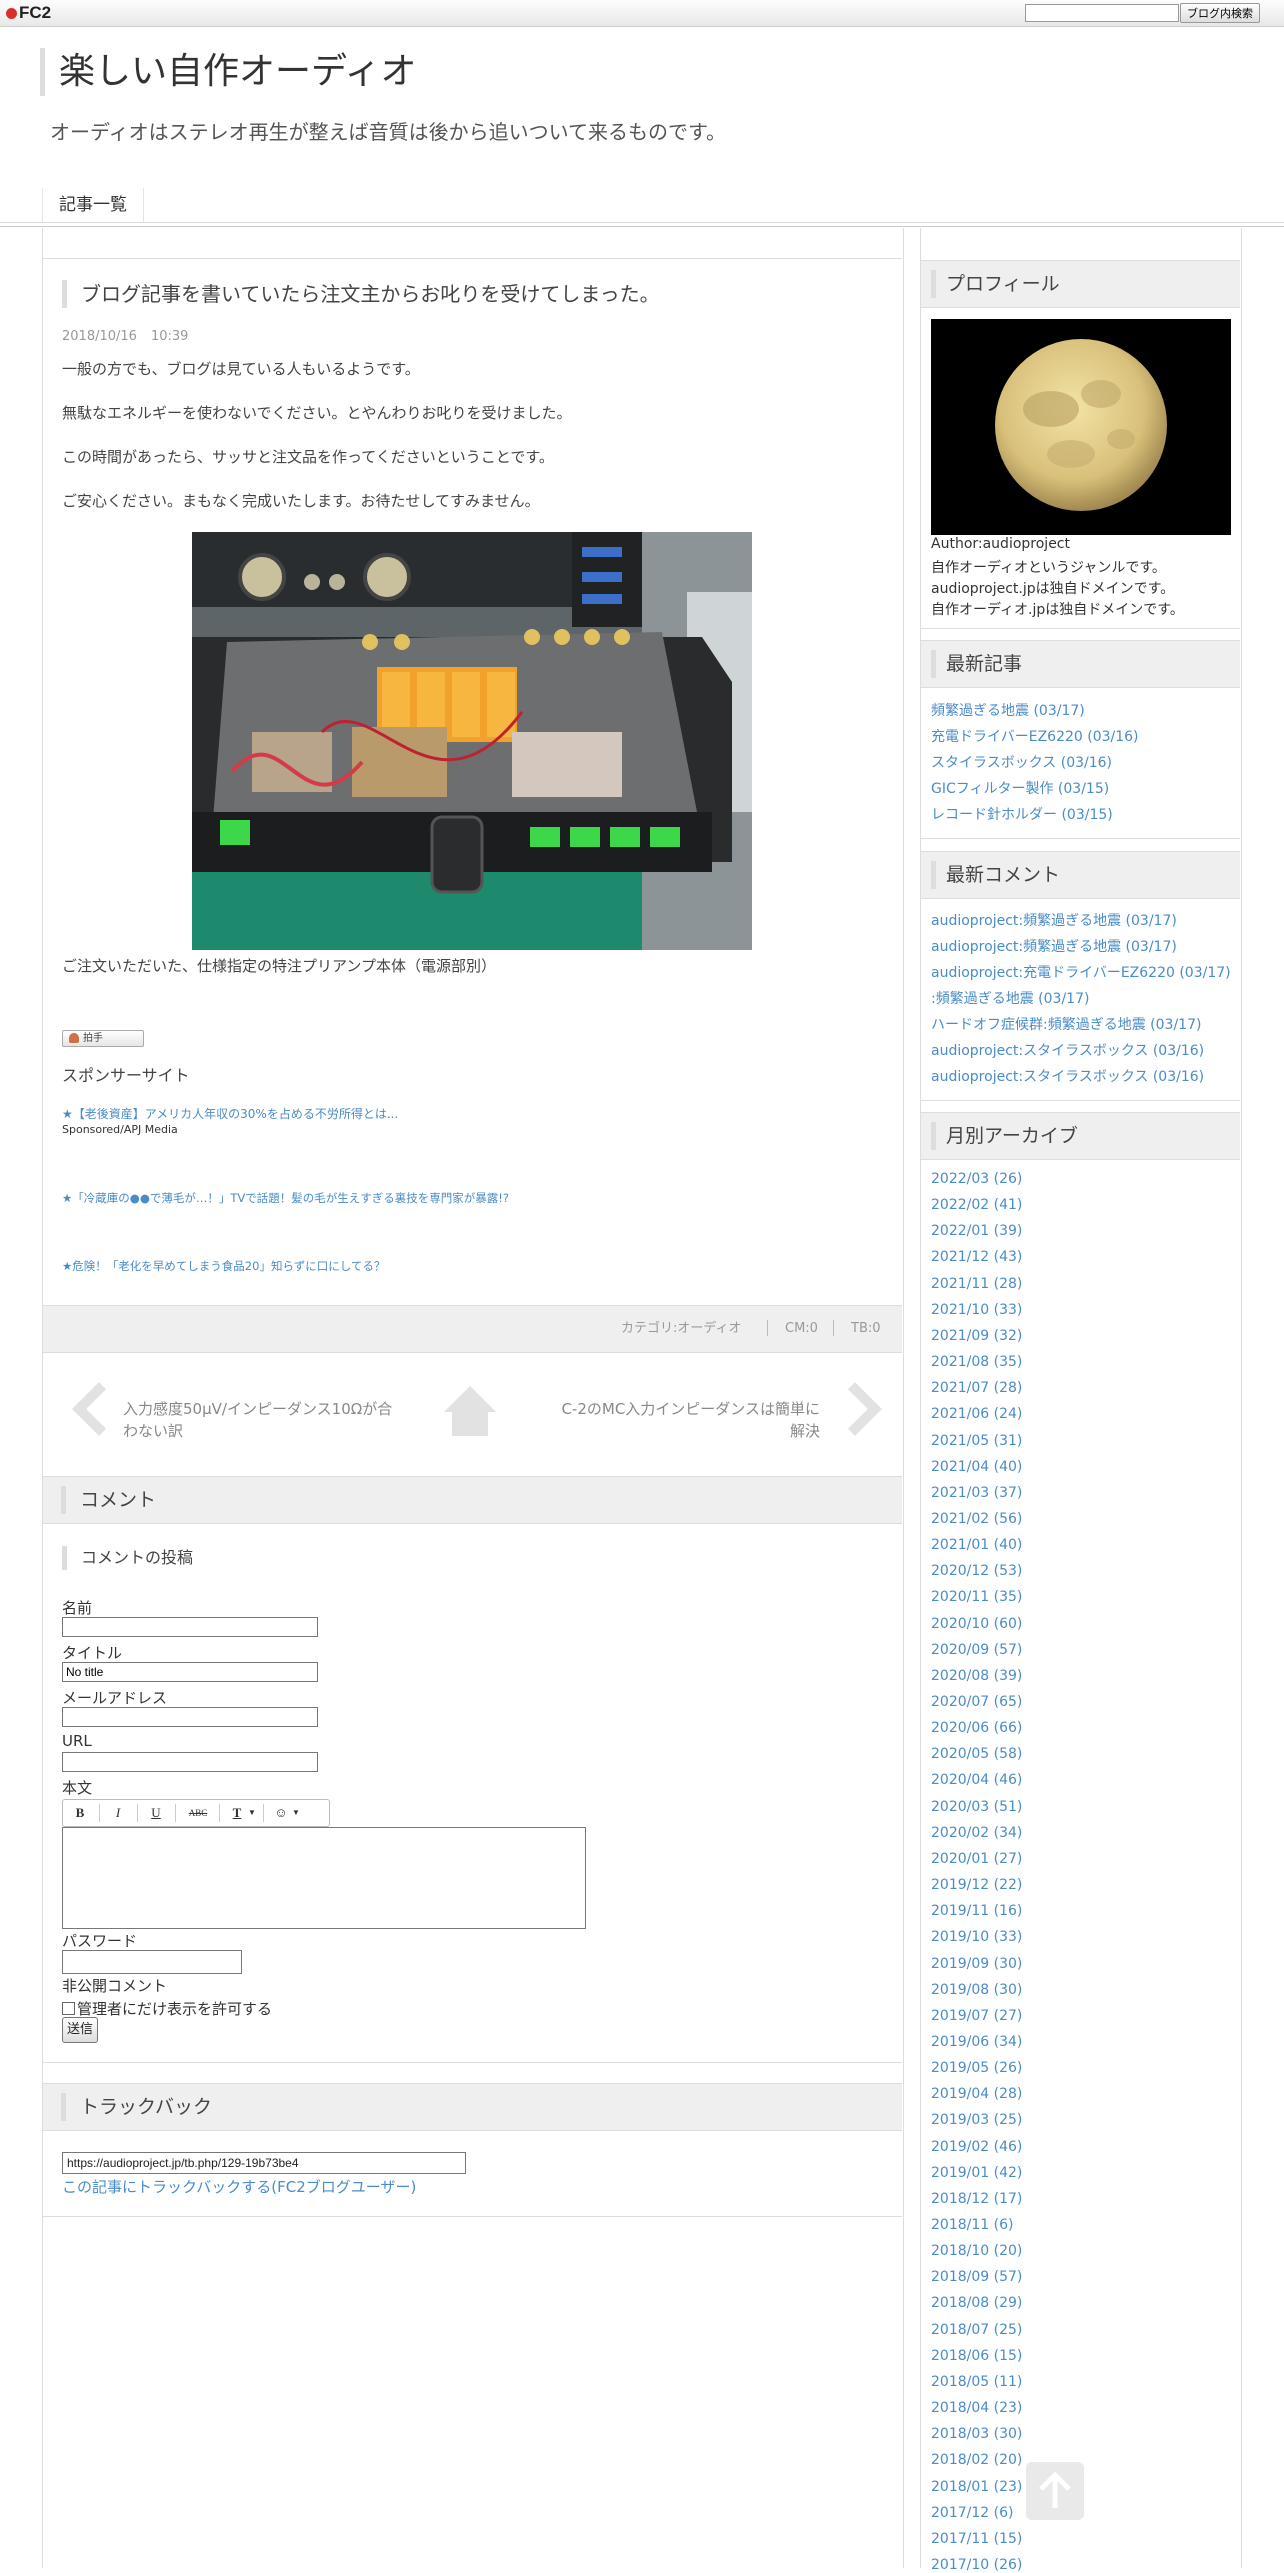  What do you see at coordinates (976, 2303) in the screenshot?
I see `archive-link: 2018/08 (29)` at bounding box center [976, 2303].